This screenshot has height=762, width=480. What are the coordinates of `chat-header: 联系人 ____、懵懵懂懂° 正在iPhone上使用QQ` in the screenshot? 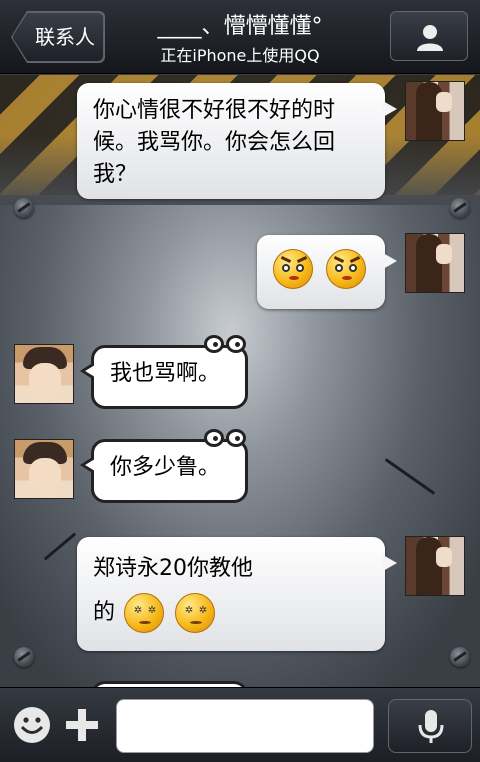 It's located at (240, 37).